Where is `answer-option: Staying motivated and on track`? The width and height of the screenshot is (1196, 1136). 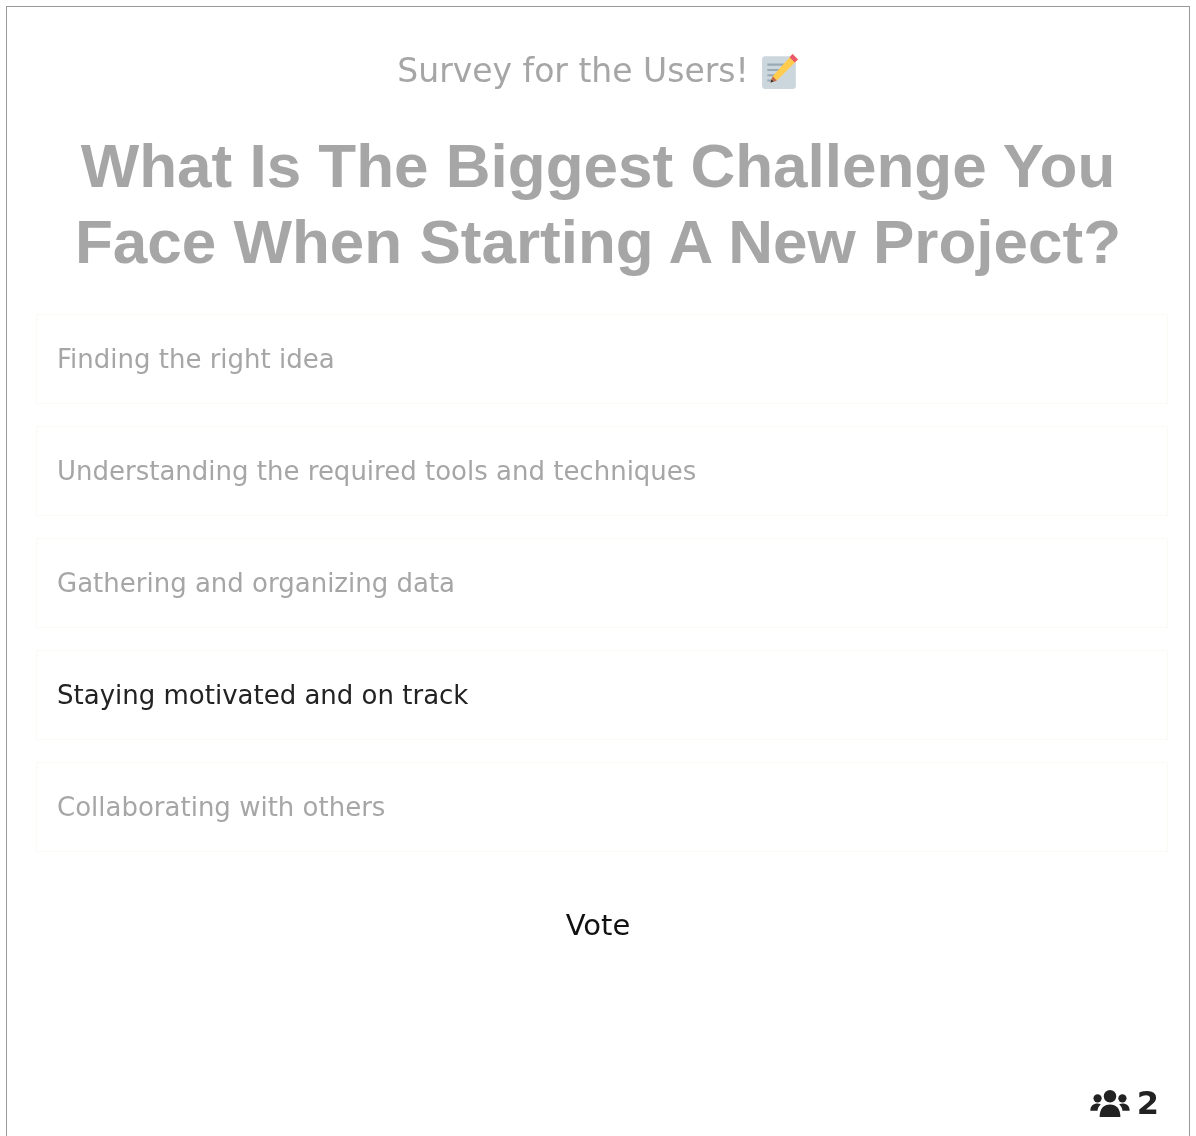 answer-option: Staying motivated and on track is located at coordinates (602, 695).